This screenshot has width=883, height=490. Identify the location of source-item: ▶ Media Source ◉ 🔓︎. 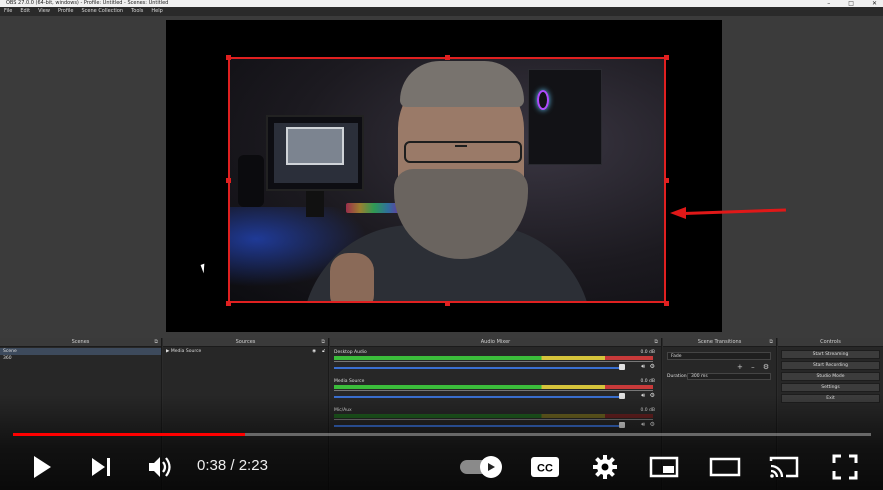
(245, 351).